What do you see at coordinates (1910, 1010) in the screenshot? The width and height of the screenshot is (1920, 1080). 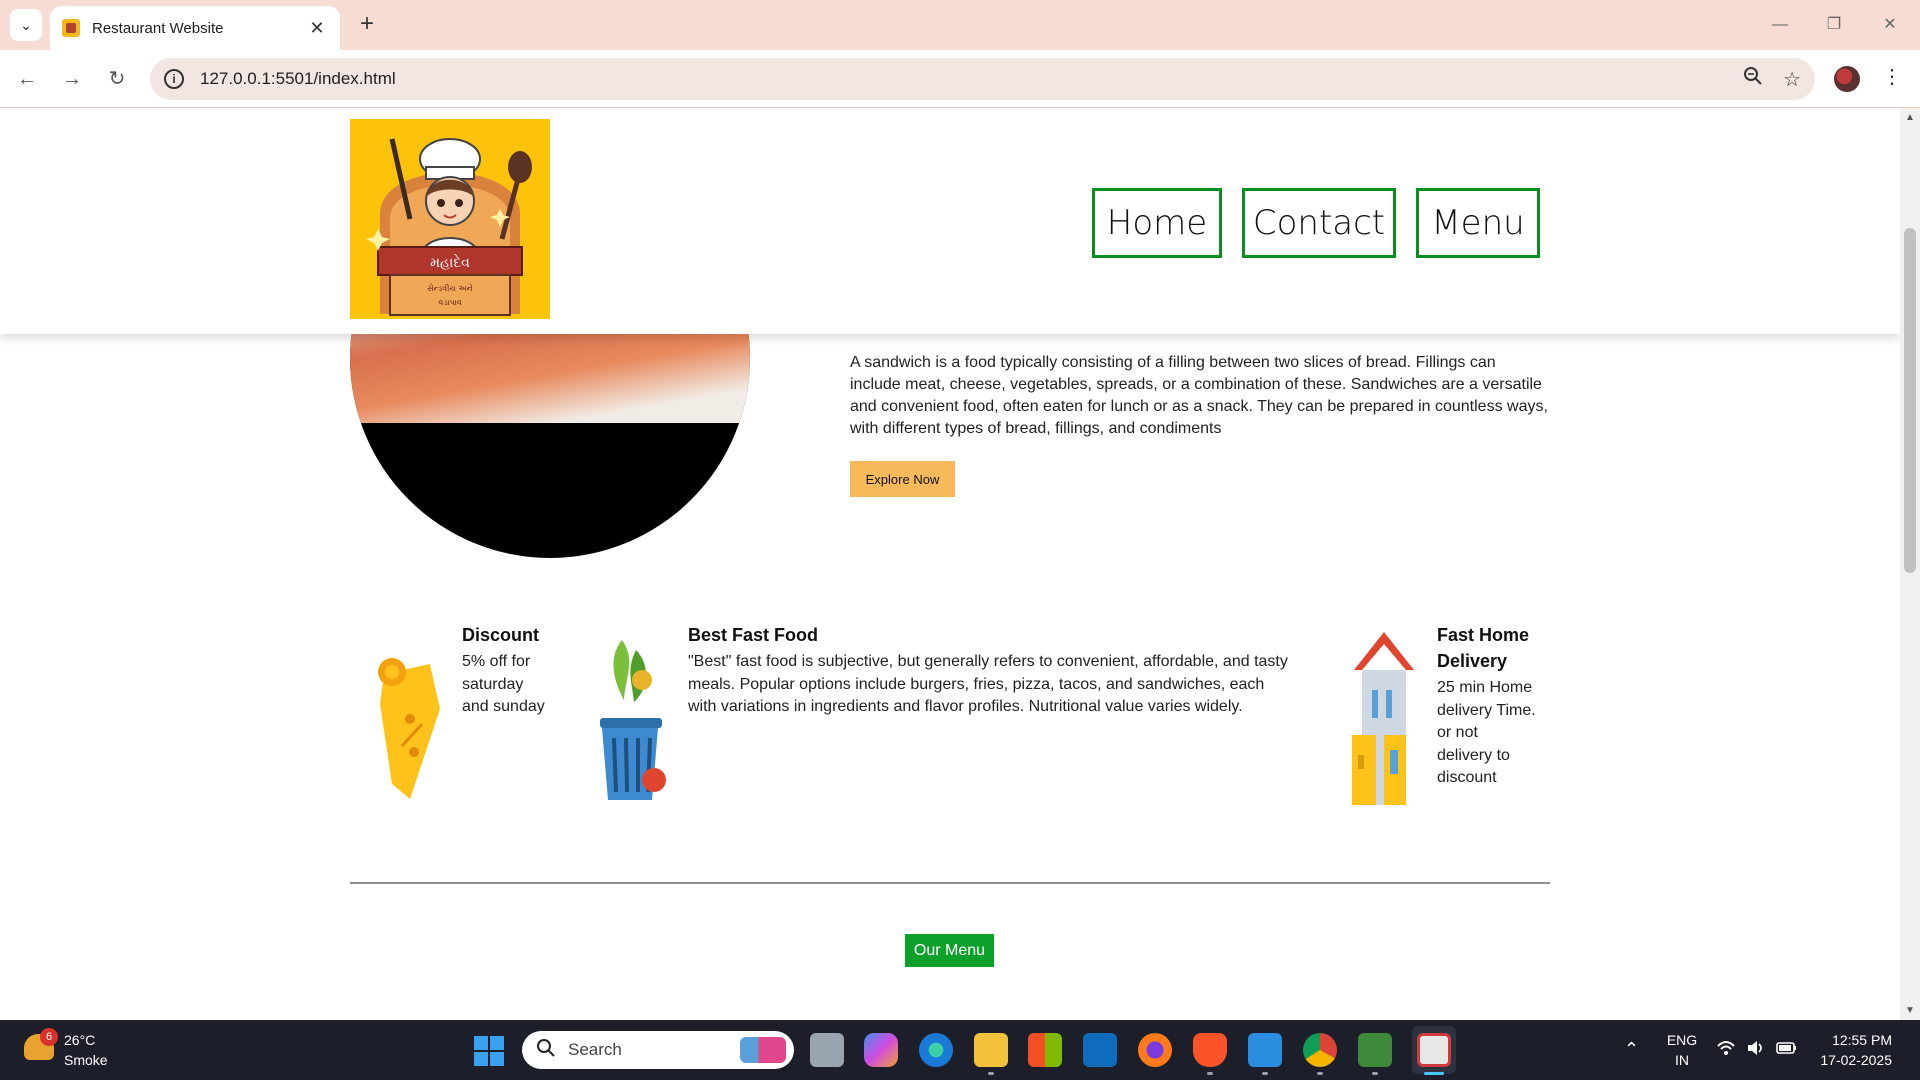 I see `scroll-down-arrow-icon: ▼` at bounding box center [1910, 1010].